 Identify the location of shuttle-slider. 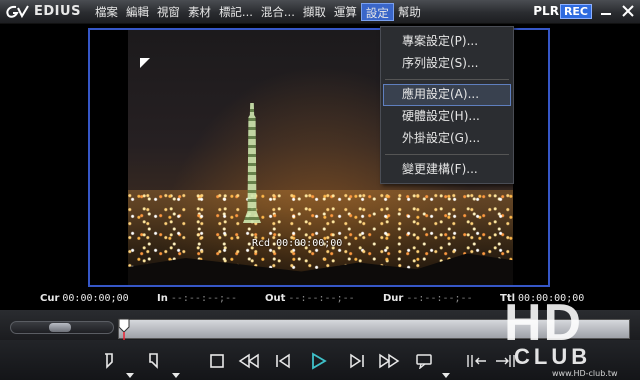
(62, 327).